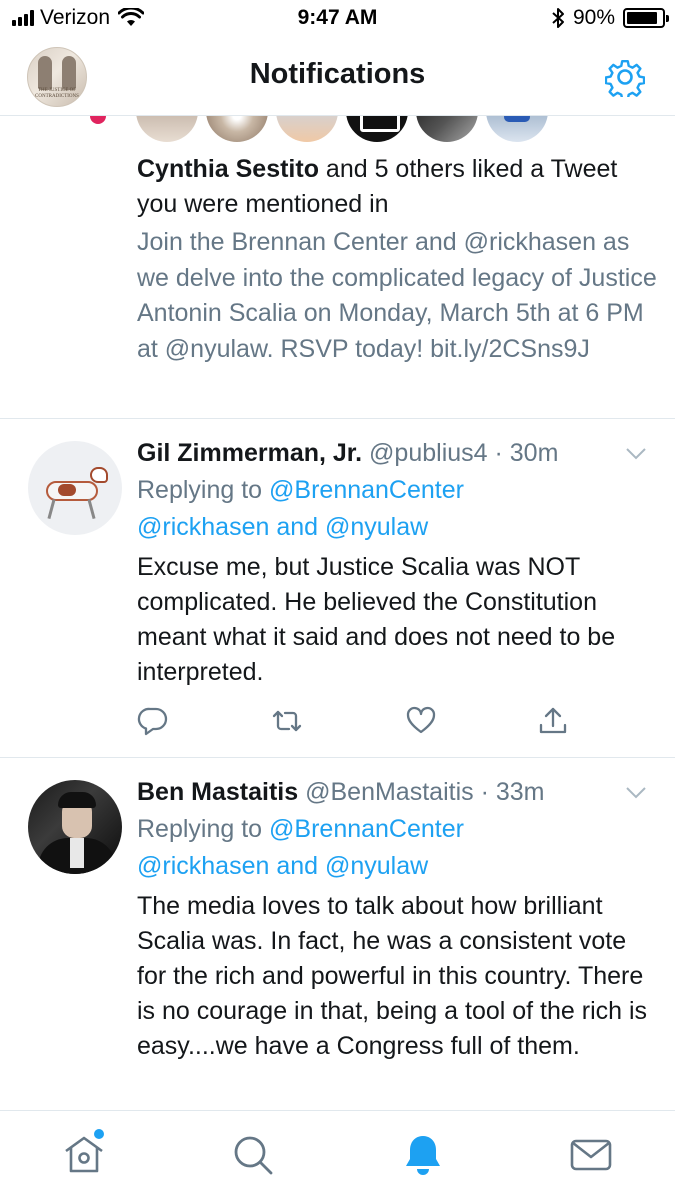  What do you see at coordinates (99, 1134) in the screenshot?
I see `new-content-indicator` at bounding box center [99, 1134].